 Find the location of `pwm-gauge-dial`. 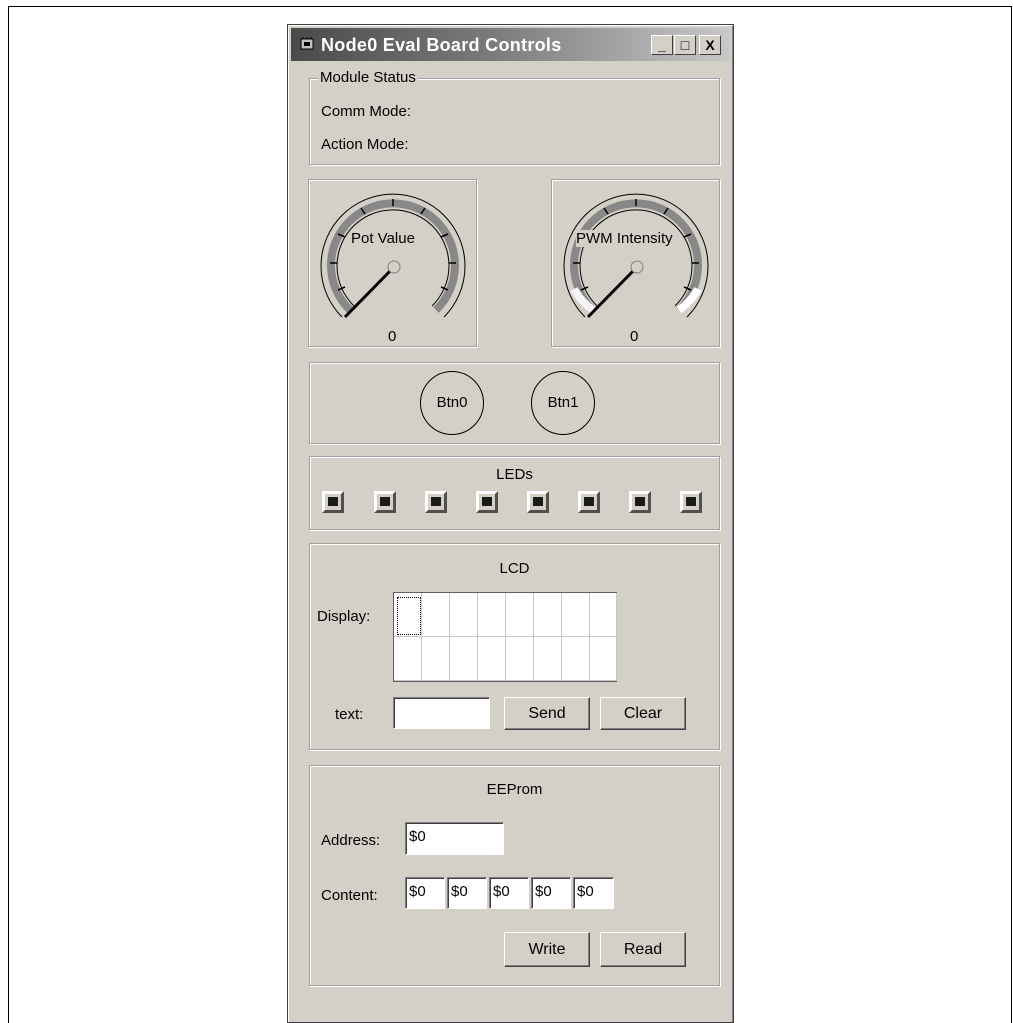

pwm-gauge-dial is located at coordinates (636, 256).